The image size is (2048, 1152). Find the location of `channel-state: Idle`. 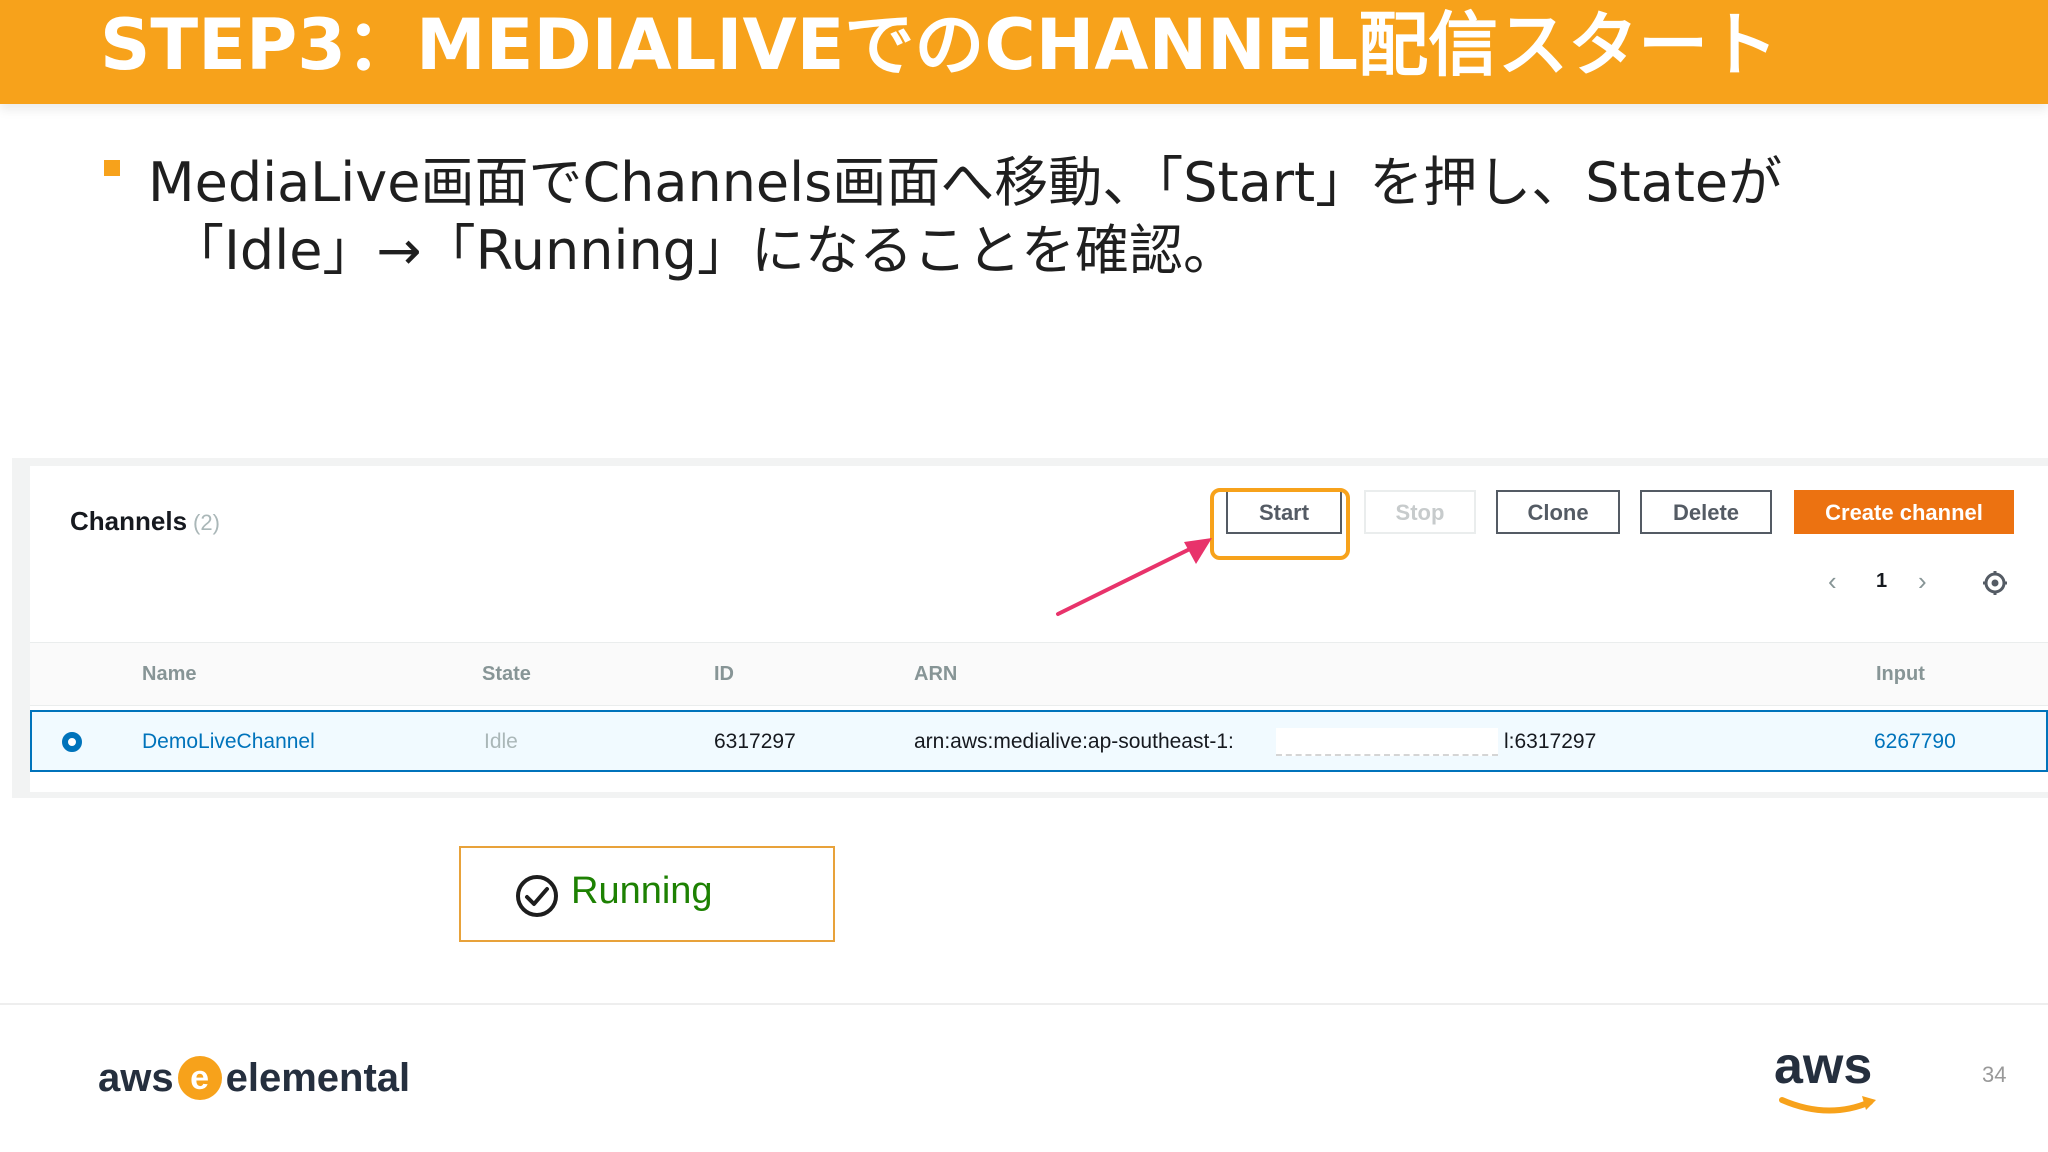

channel-state: Idle is located at coordinates (501, 741).